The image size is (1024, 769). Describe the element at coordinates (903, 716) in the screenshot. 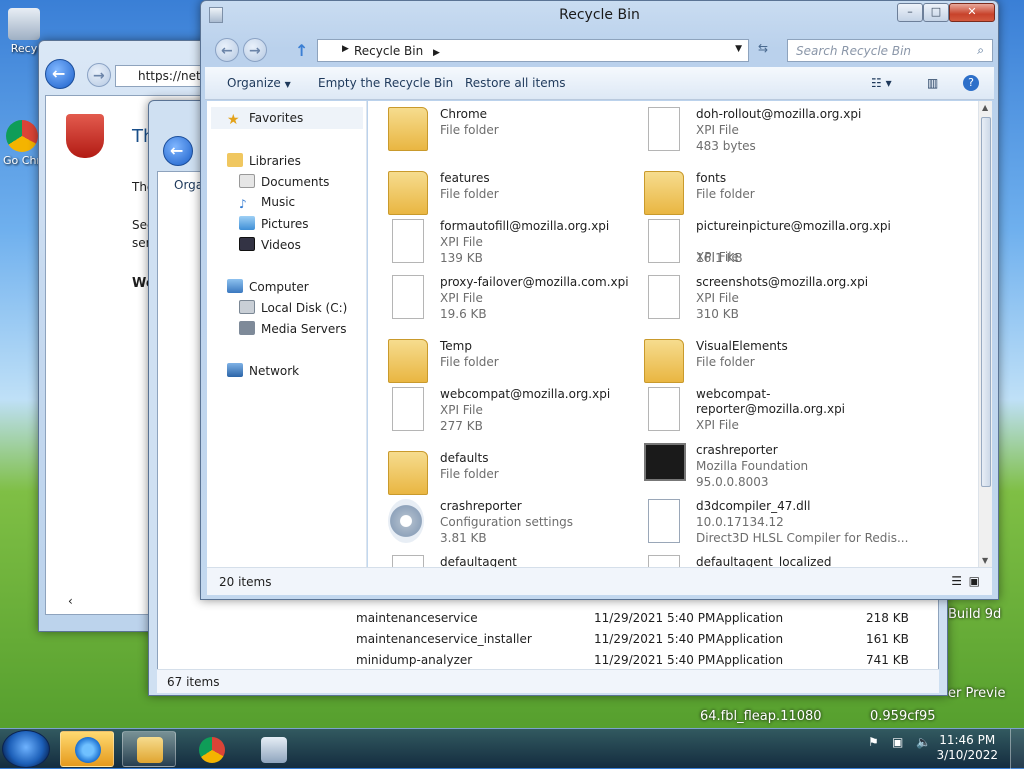

I see `watermark-text: 0.959cf95` at that location.